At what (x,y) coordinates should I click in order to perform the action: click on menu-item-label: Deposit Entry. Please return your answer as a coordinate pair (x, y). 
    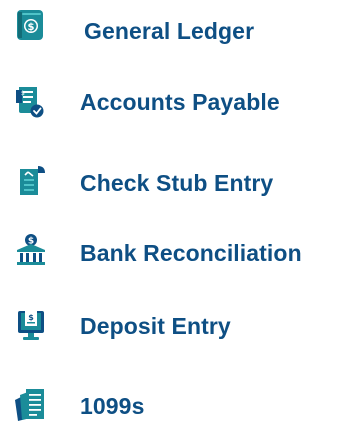
    Looking at the image, I should click on (155, 326).